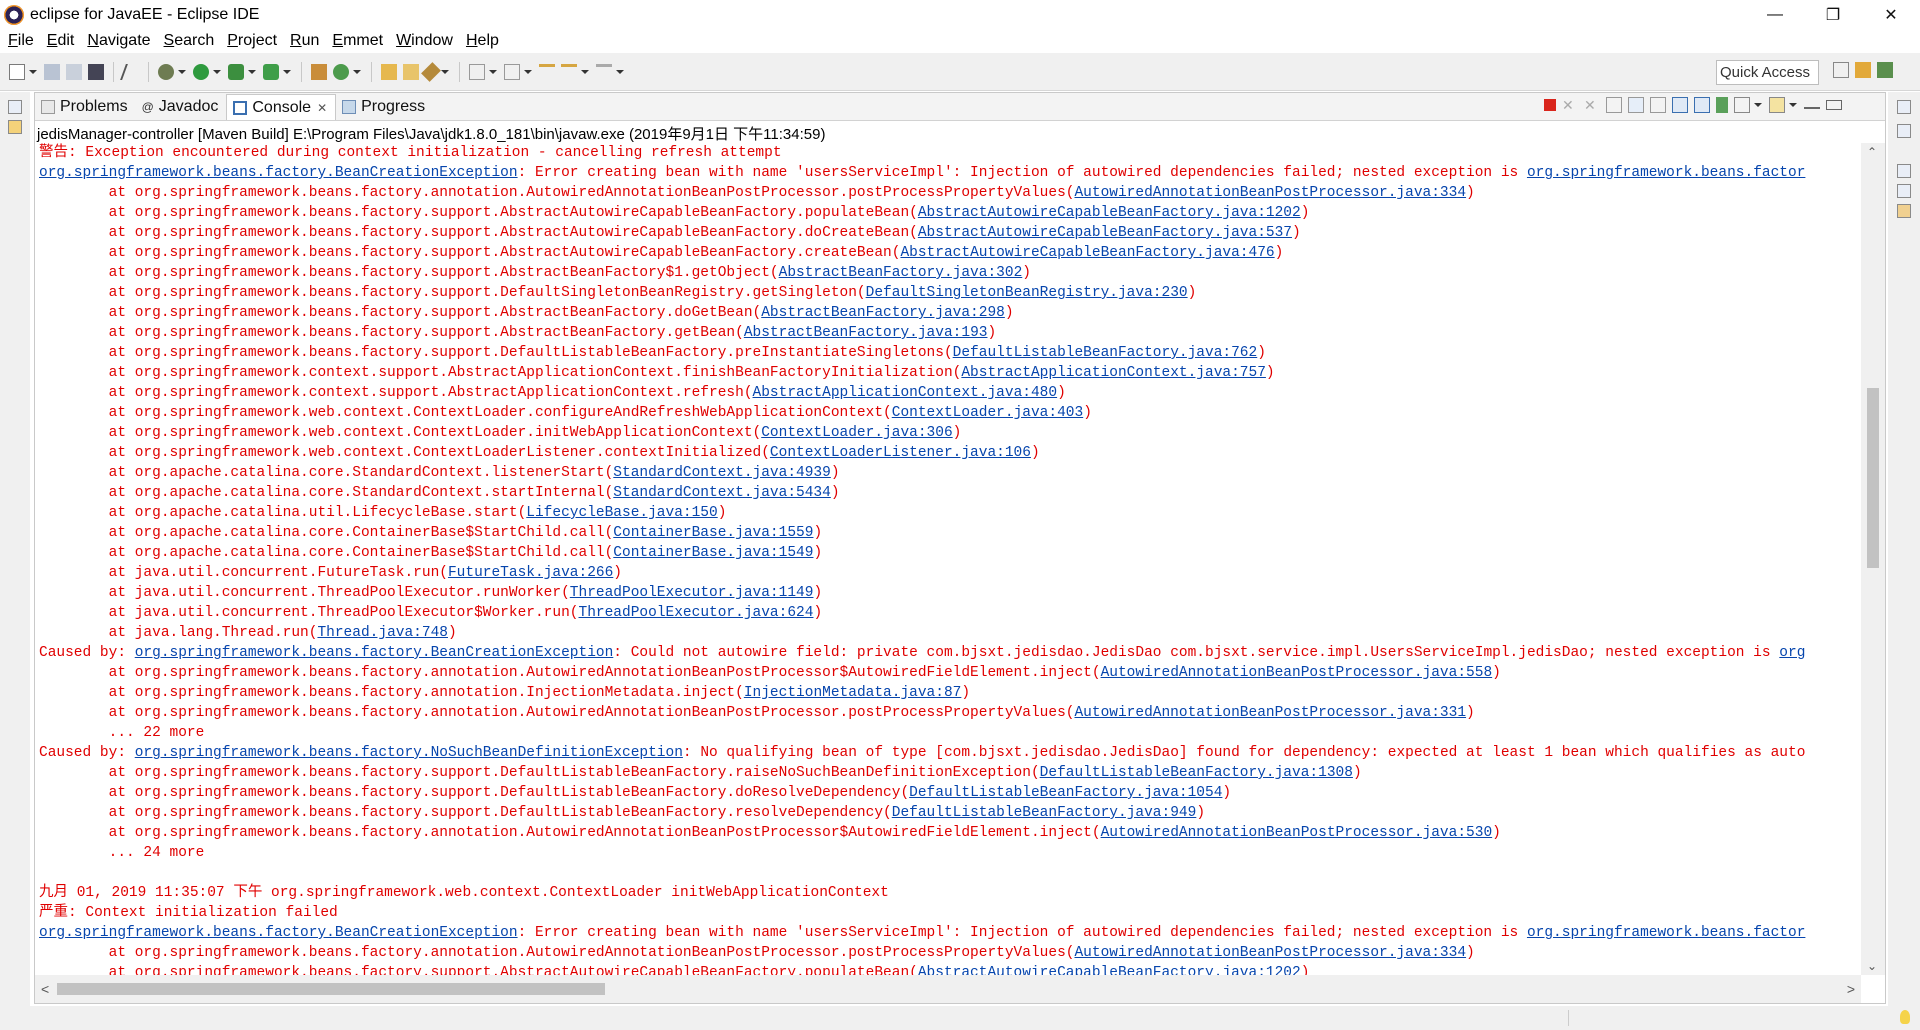 This screenshot has height=1030, width=1920. I want to click on open-type-icon, so click(389, 71).